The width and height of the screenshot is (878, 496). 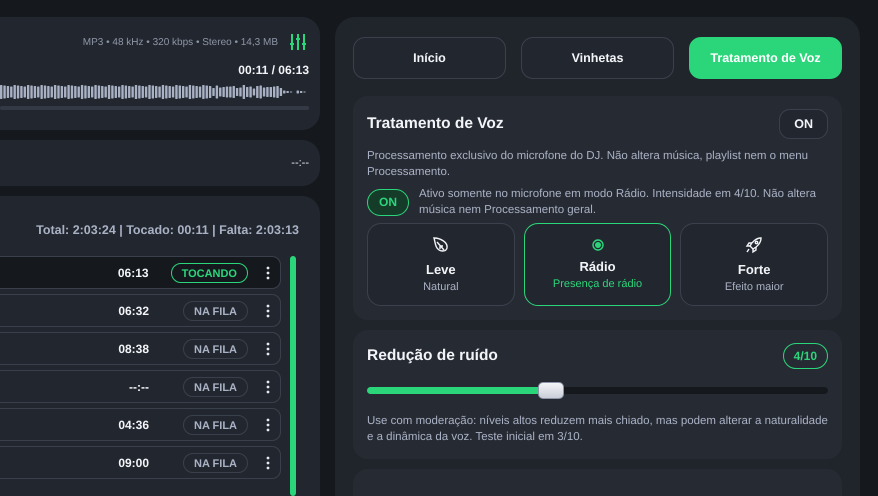 What do you see at coordinates (134, 349) in the screenshot?
I see `track-duration: 08:38` at bounding box center [134, 349].